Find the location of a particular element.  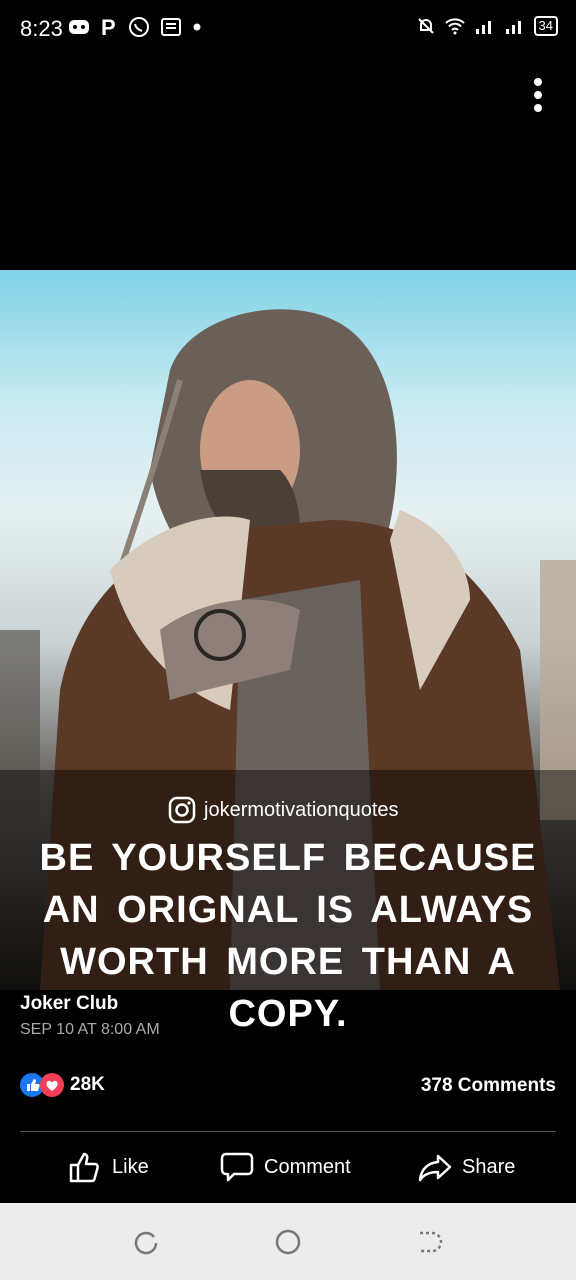

status-system-icons: 34 is located at coordinates (487, 26).